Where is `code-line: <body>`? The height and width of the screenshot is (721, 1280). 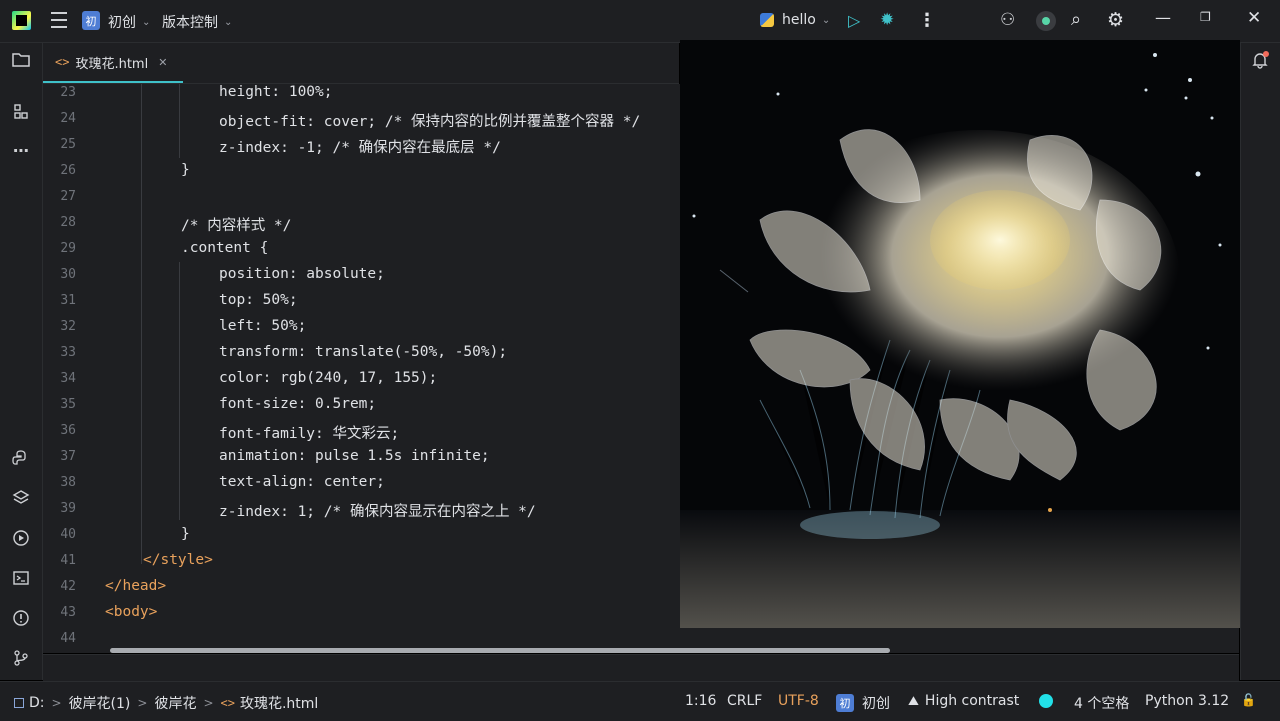 code-line: <body> is located at coordinates (131, 612).